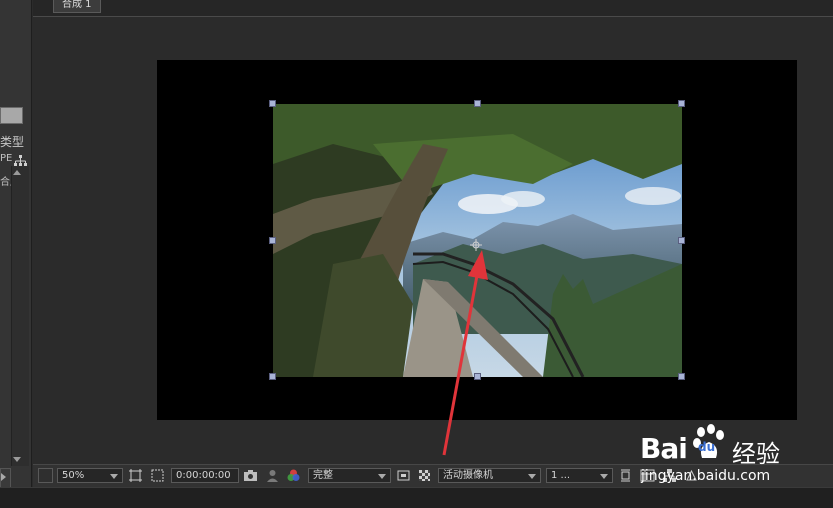 This screenshot has height=508, width=833. Describe the element at coordinates (17, 459) in the screenshot. I see `scroll-down-arrow-icon` at that location.